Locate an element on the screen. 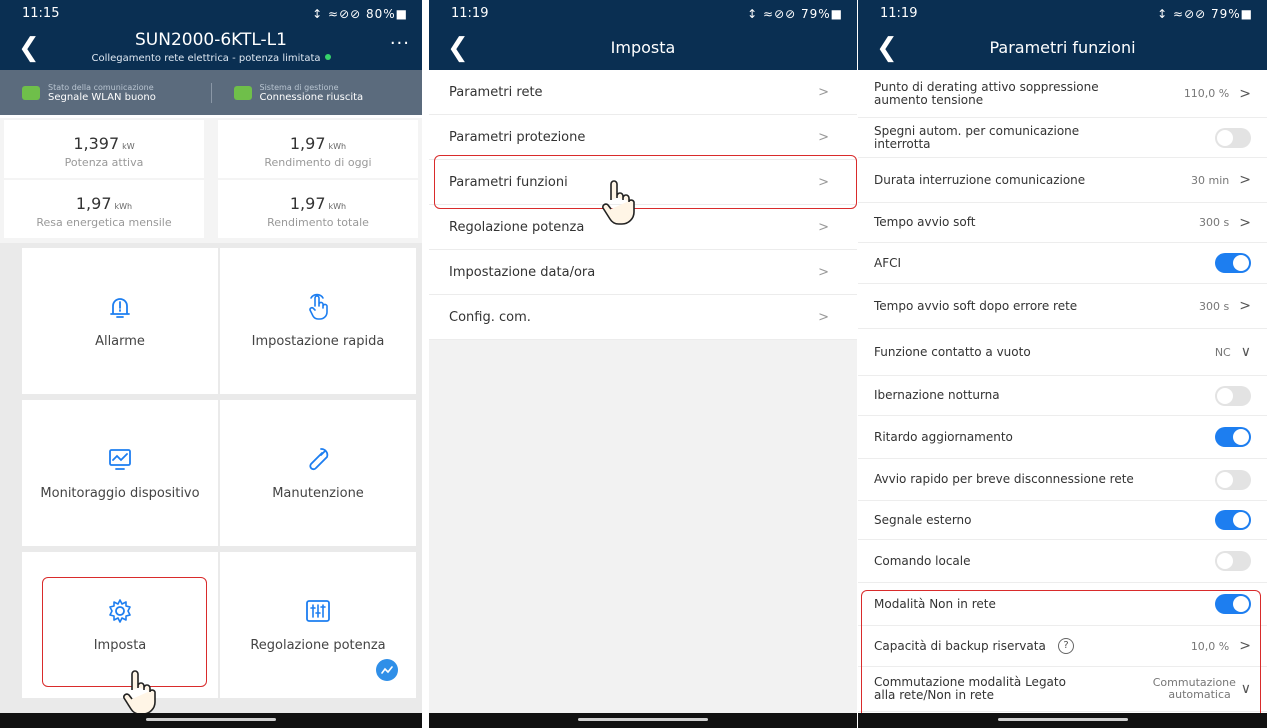 The width and height of the screenshot is (1267, 728). tile-label: Impostazione rapida is located at coordinates (318, 341).